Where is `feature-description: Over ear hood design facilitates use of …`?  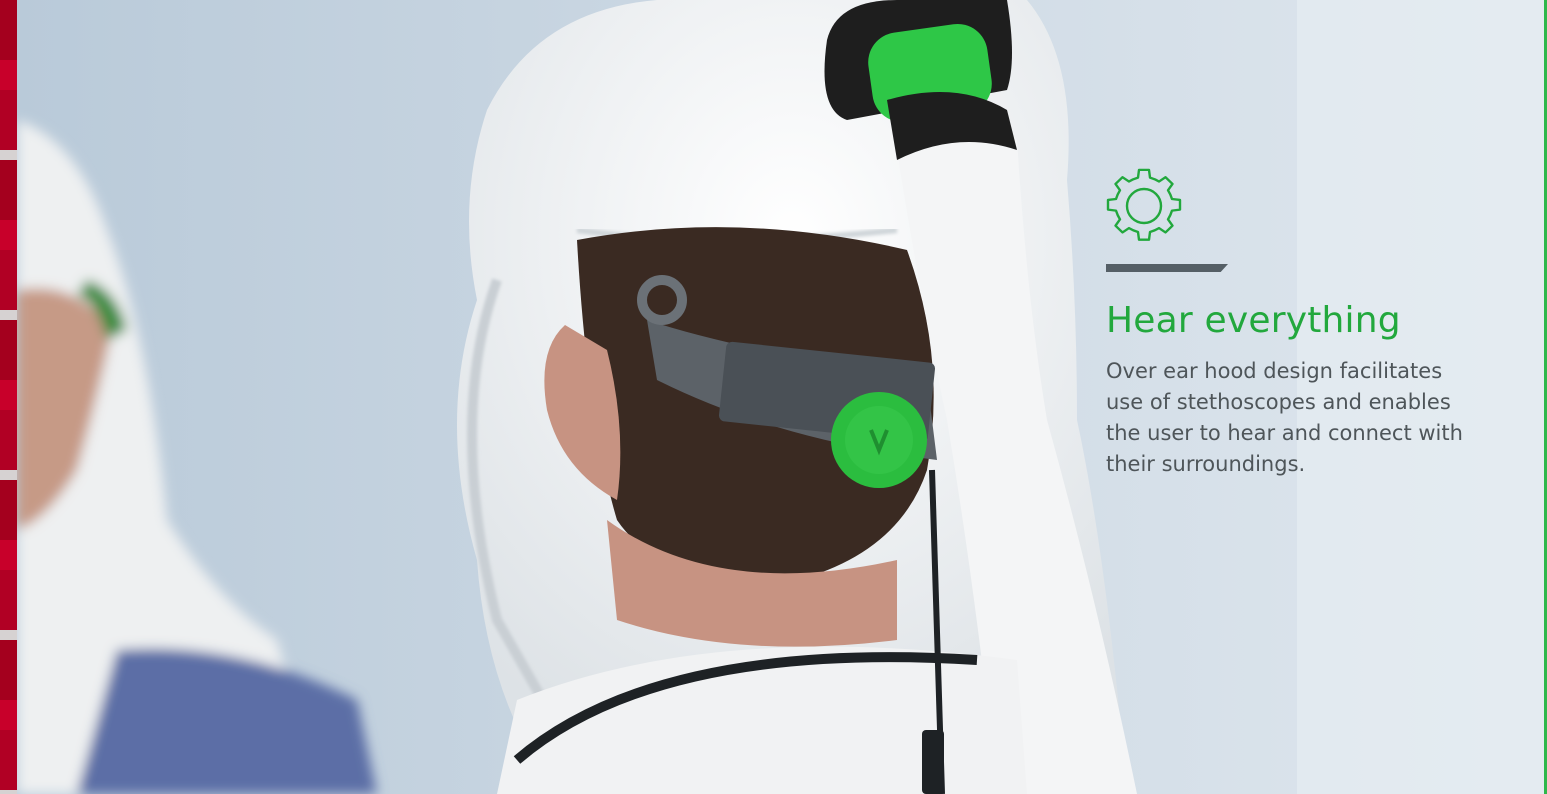 feature-description: Over ear hood design facilitates use of … is located at coordinates (1284, 417).